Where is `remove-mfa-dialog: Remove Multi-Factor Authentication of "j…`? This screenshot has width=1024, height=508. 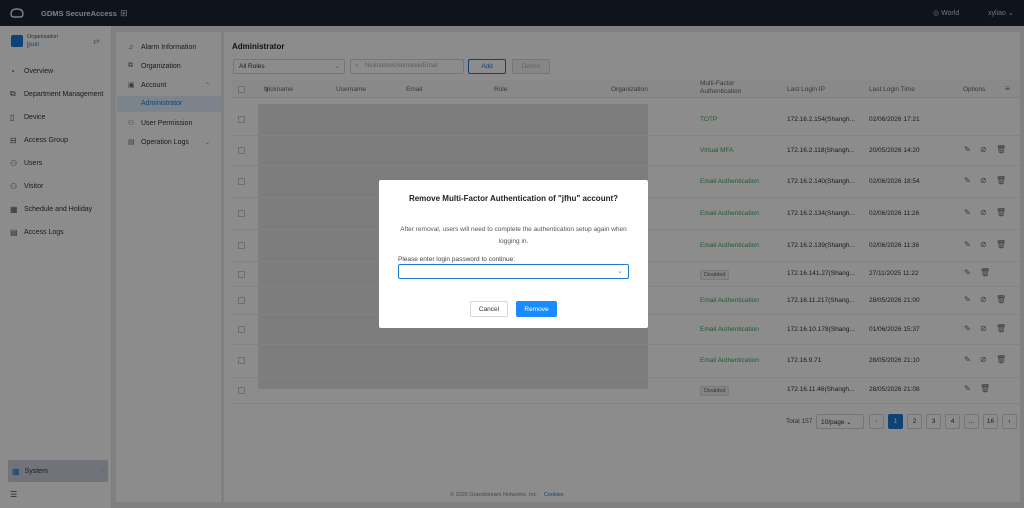
remove-mfa-dialog: Remove Multi-Factor Authentication of "j… is located at coordinates (513, 254).